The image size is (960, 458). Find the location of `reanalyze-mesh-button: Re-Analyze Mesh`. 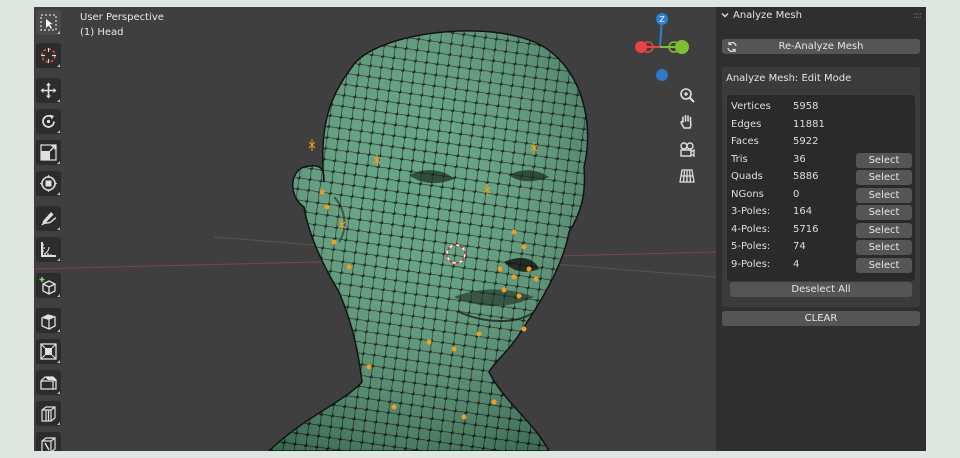

reanalyze-mesh-button: Re-Analyze Mesh is located at coordinates (821, 46).